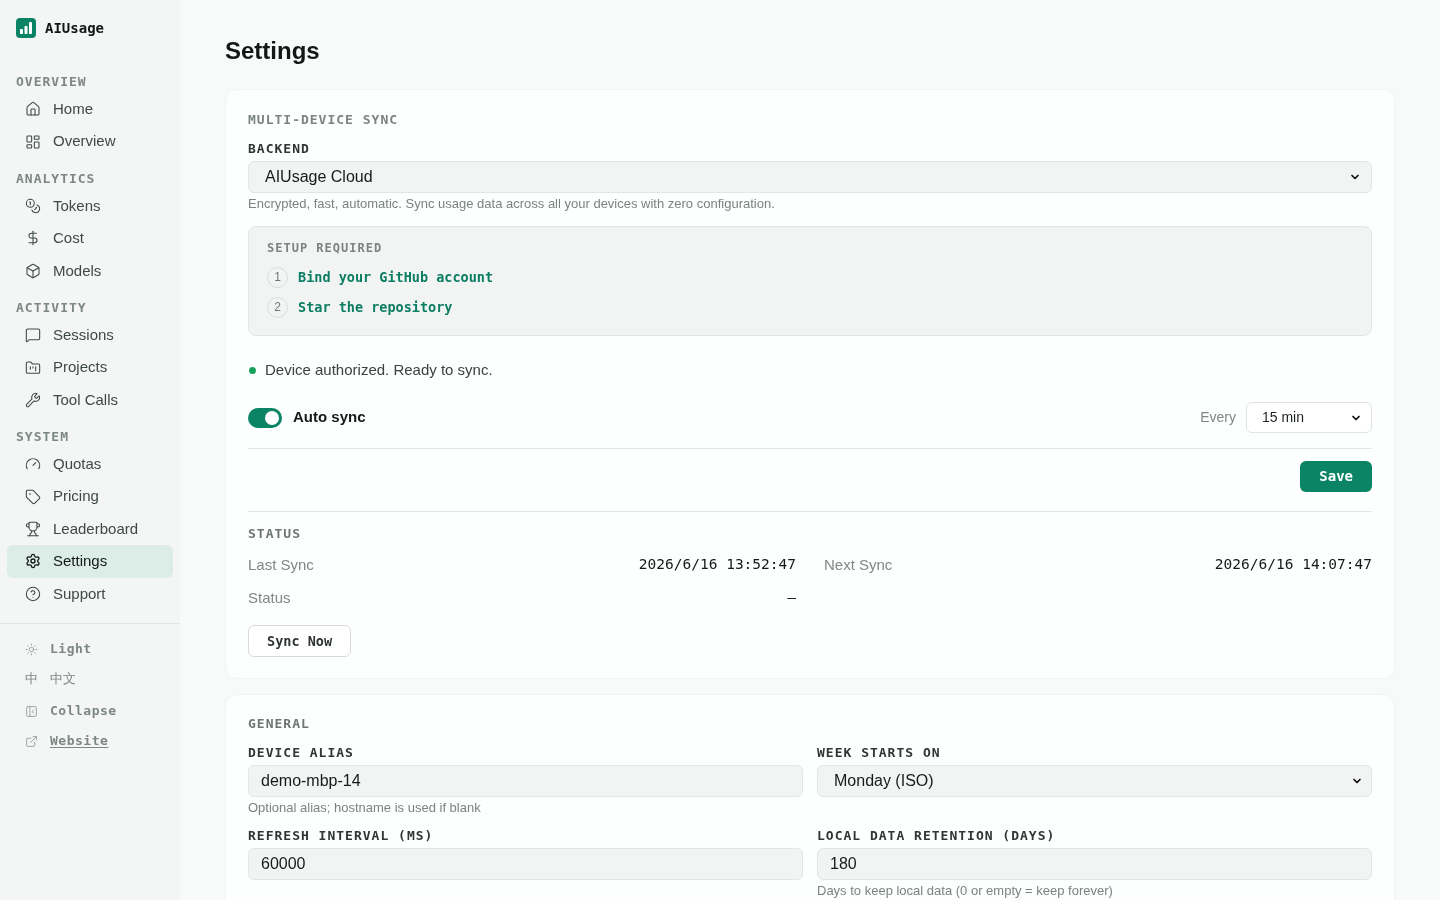 The height and width of the screenshot is (900, 1440). What do you see at coordinates (90, 464) in the screenshot?
I see `nav-item: Quotas` at bounding box center [90, 464].